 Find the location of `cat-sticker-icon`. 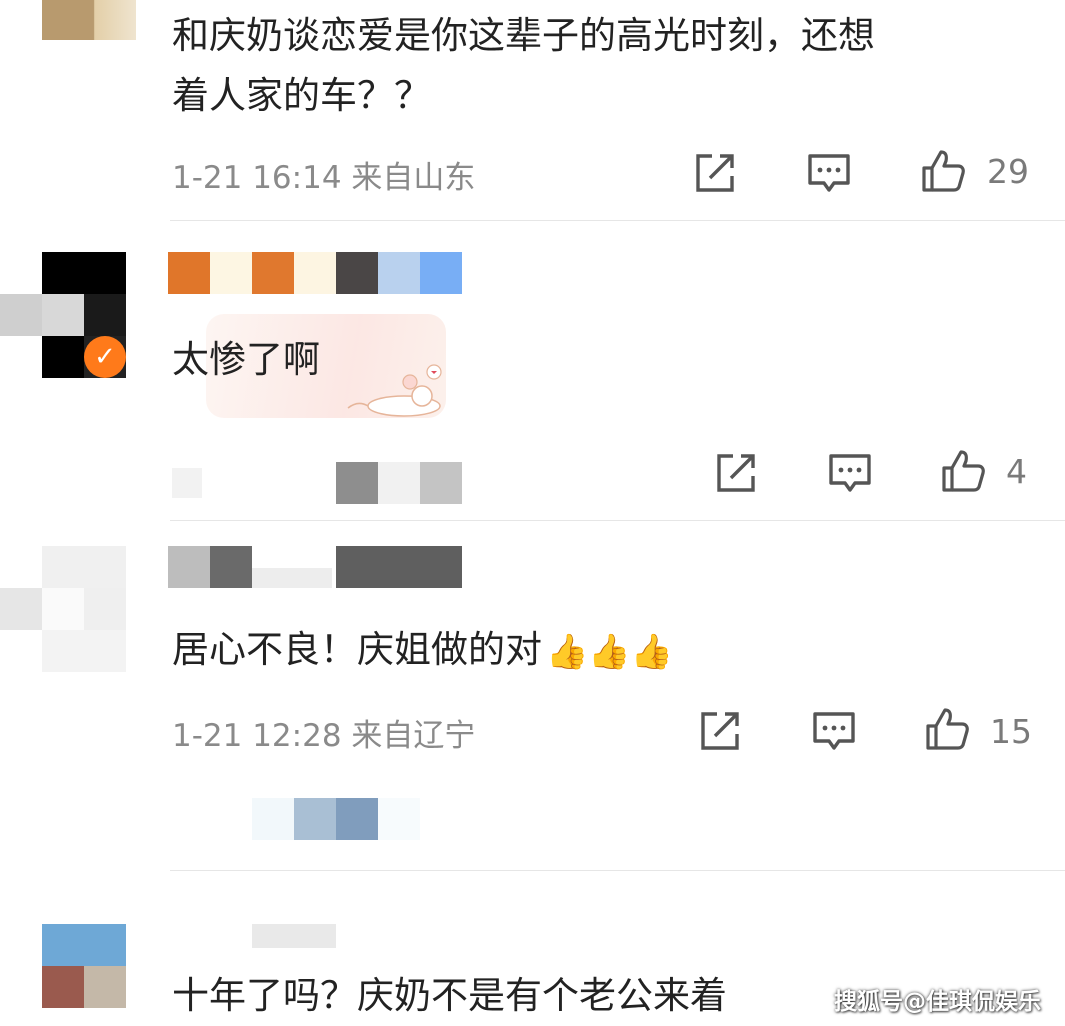

cat-sticker-icon is located at coordinates (394, 389).